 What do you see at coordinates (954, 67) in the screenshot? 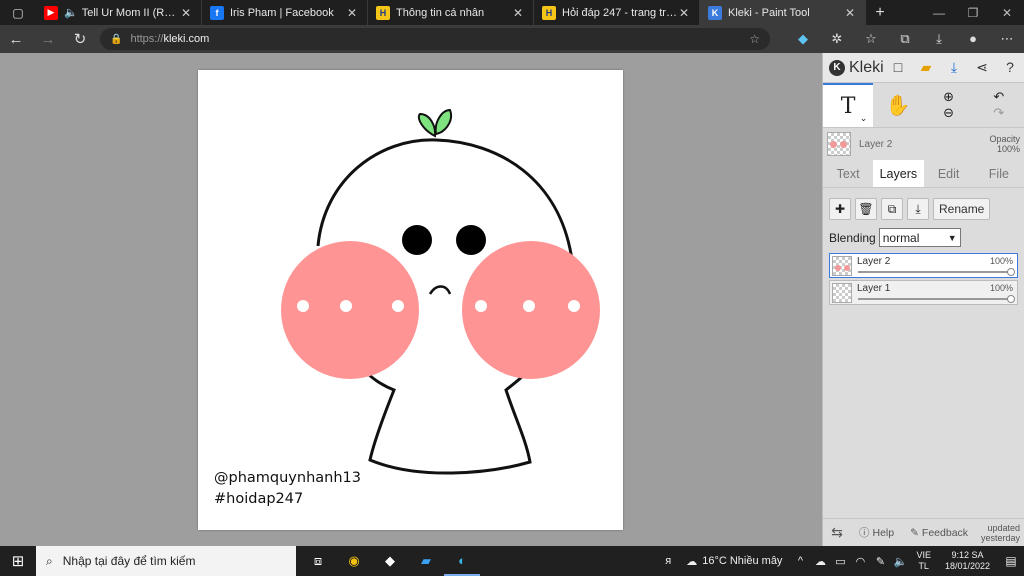
I see `download-icon: ⤓` at bounding box center [954, 67].